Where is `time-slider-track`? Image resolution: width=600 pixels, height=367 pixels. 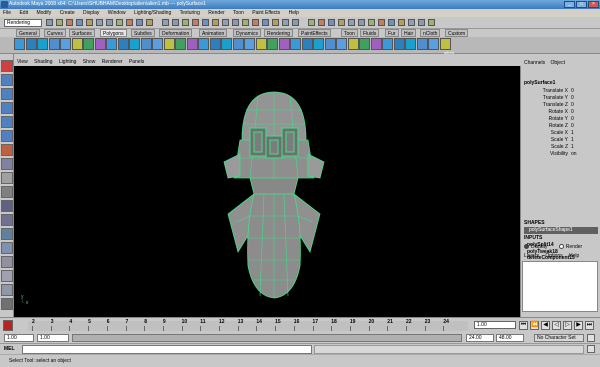 time-slider-track is located at coordinates (248, 326).